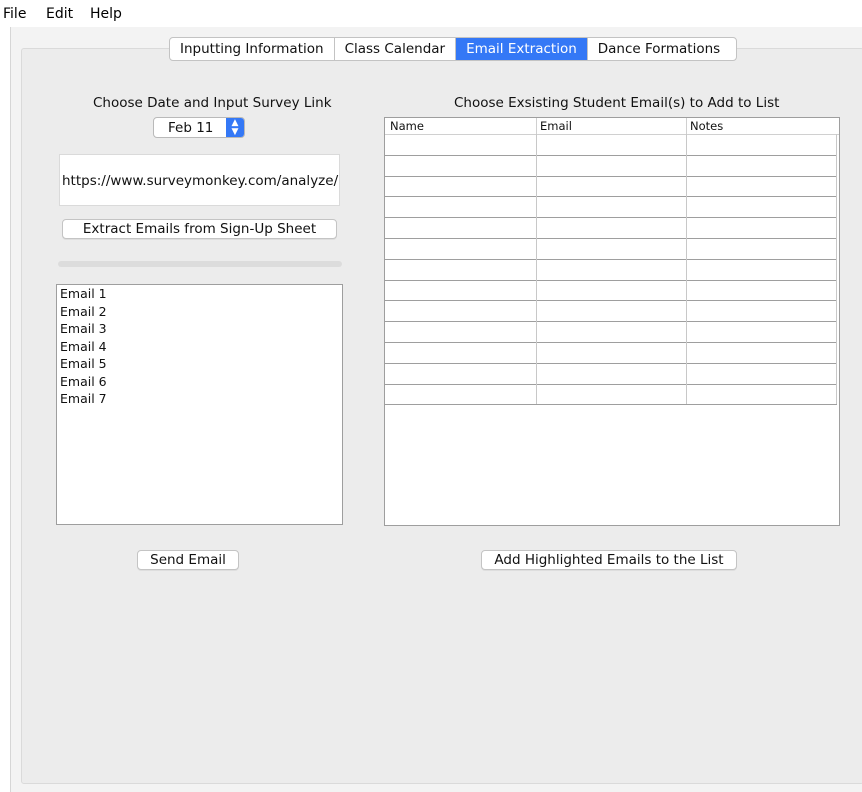  Describe the element at coordinates (252, 49) in the screenshot. I see `tab-inputting-information: Inputting Information` at that location.